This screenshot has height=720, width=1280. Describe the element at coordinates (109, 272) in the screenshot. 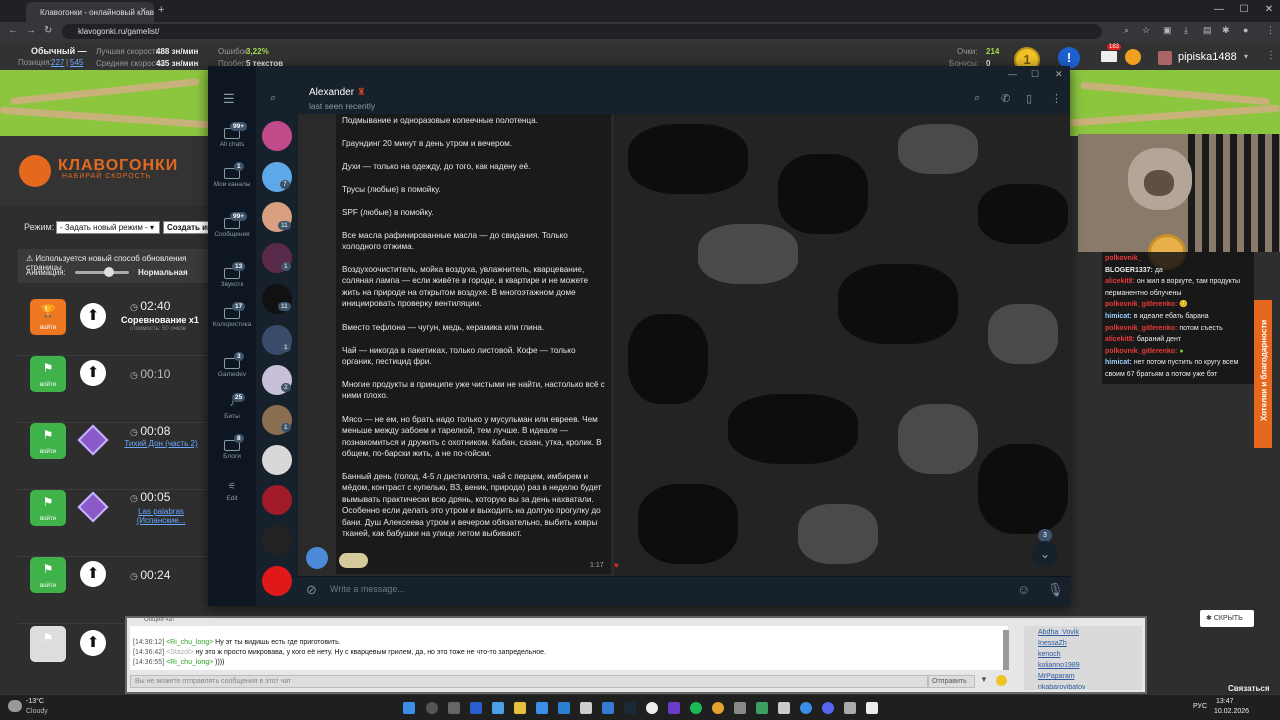

I see `animation-slider-handle` at that location.